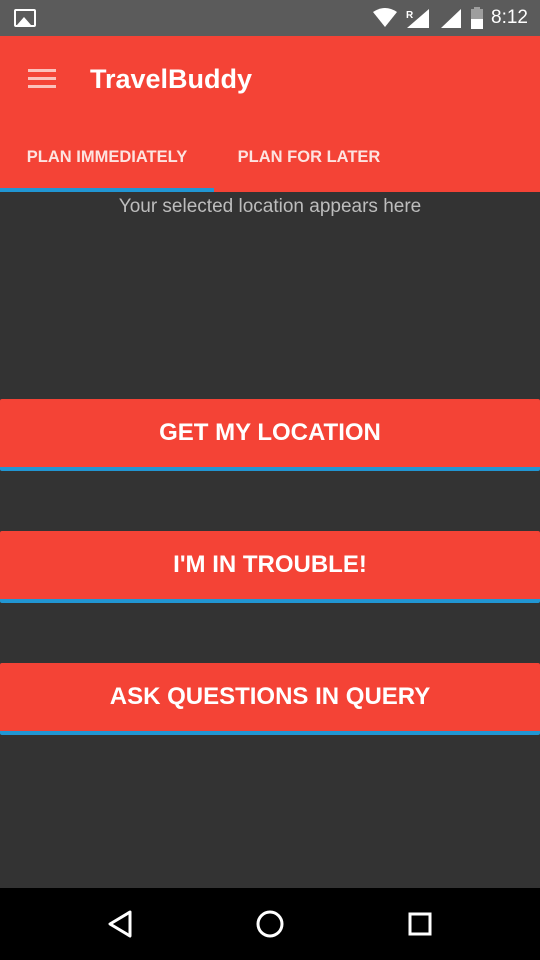  What do you see at coordinates (270, 18) in the screenshot?
I see `status-bar: R 8:12` at bounding box center [270, 18].